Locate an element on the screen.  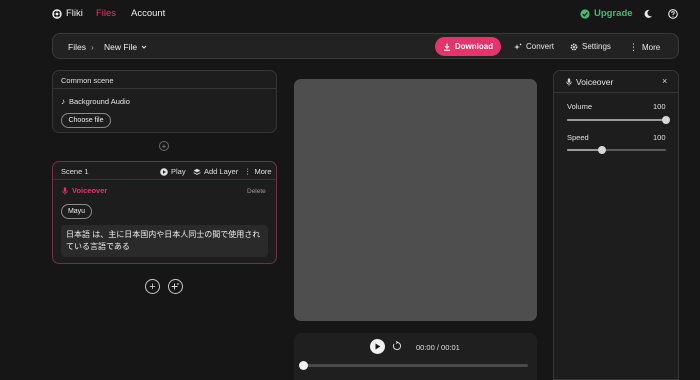
sparkle-convert-icon is located at coordinates (518, 46).